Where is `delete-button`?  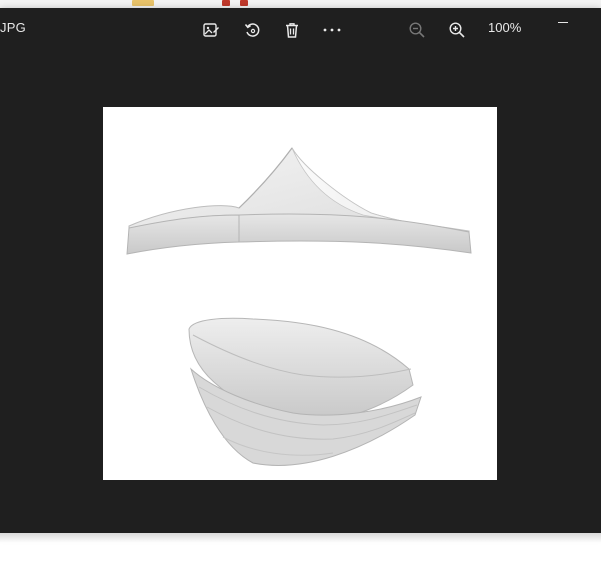 delete-button is located at coordinates (292, 30).